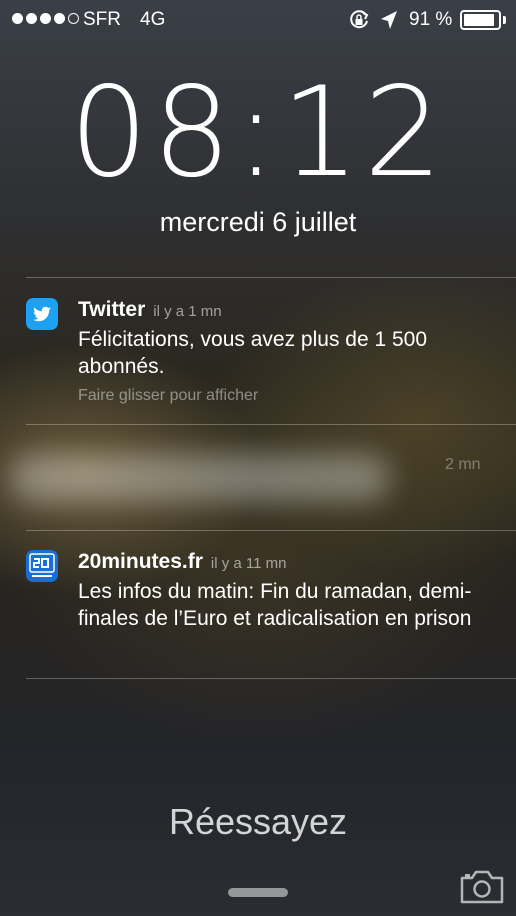 The width and height of the screenshot is (516, 916). Describe the element at coordinates (153, 19) in the screenshot. I see `network-type: 4G` at that location.